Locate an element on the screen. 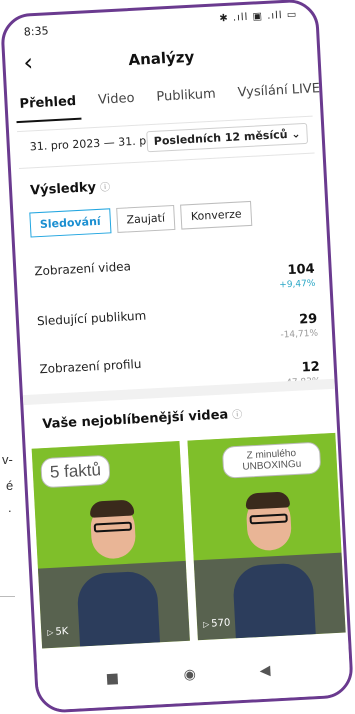  background-text: . is located at coordinates (10, 507).